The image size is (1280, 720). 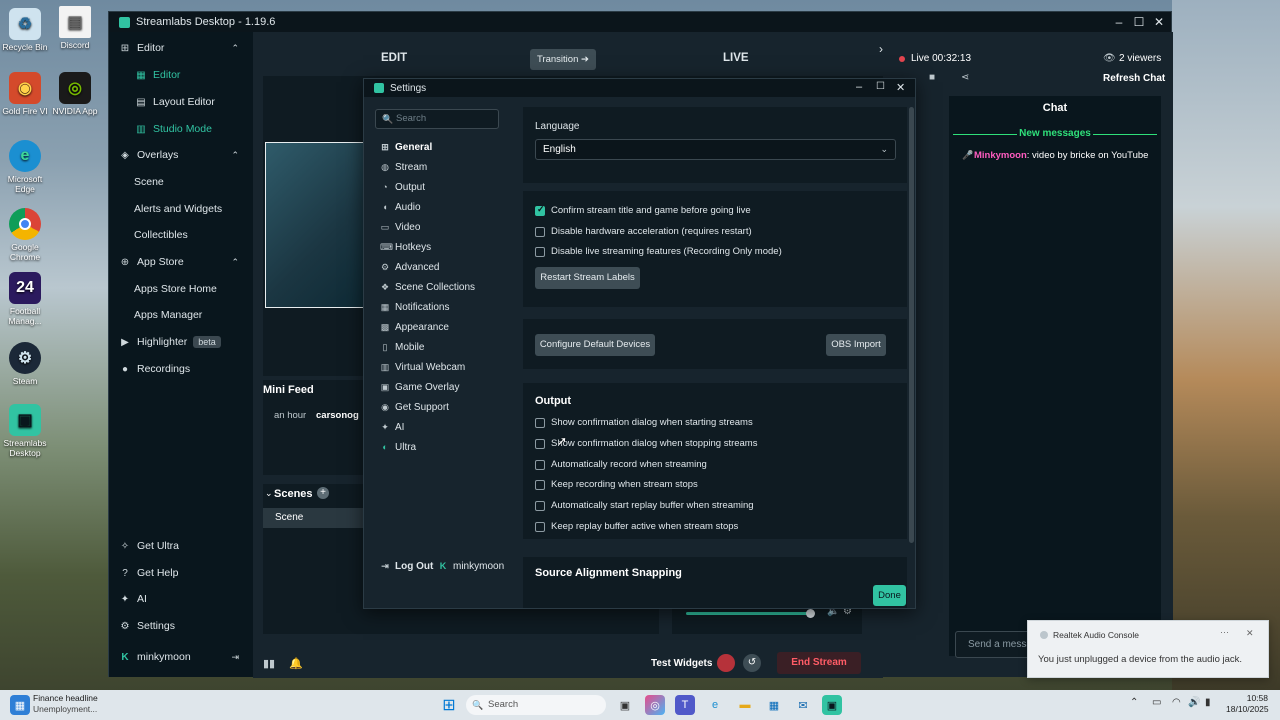 I want to click on recording-only-checkbox, so click(x=540, y=252).